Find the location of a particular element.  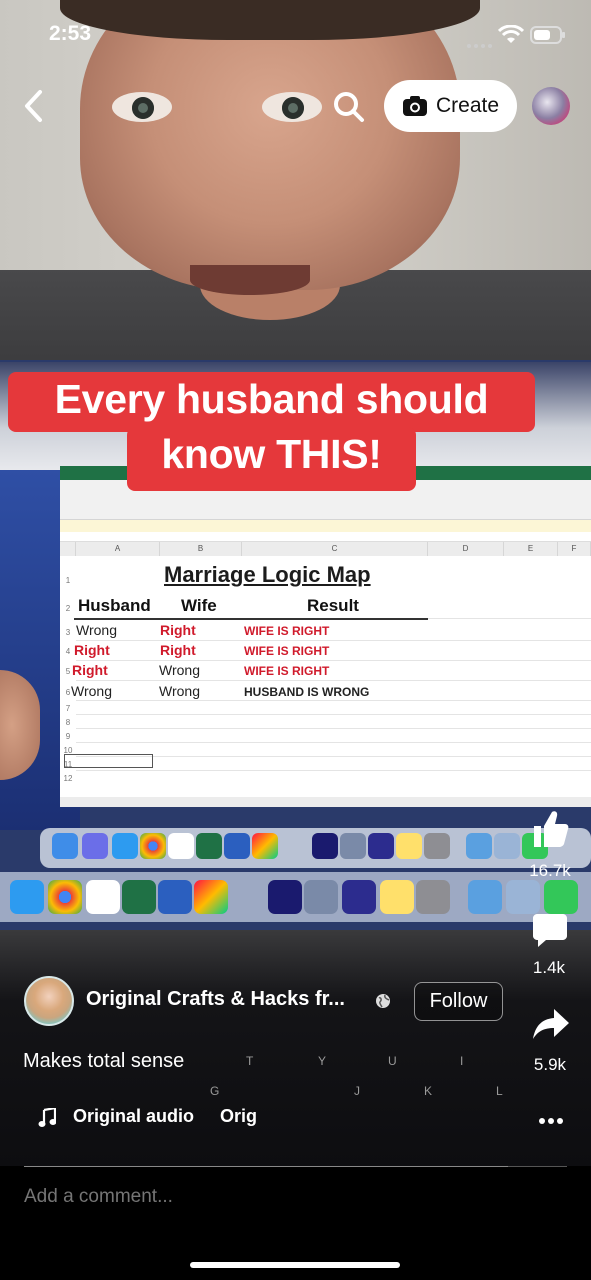

mac-dock-reflection is located at coordinates (315, 848).